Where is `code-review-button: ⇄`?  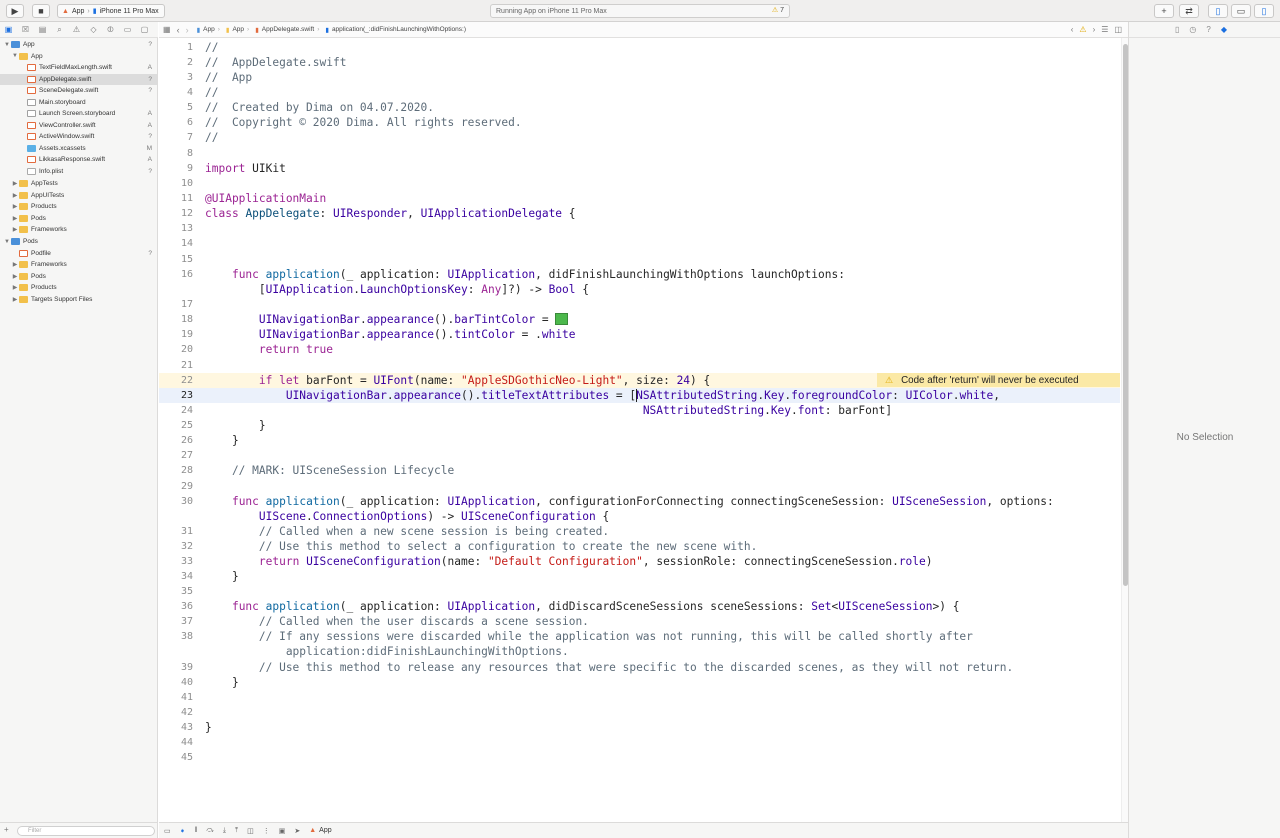 code-review-button: ⇄ is located at coordinates (1189, 11).